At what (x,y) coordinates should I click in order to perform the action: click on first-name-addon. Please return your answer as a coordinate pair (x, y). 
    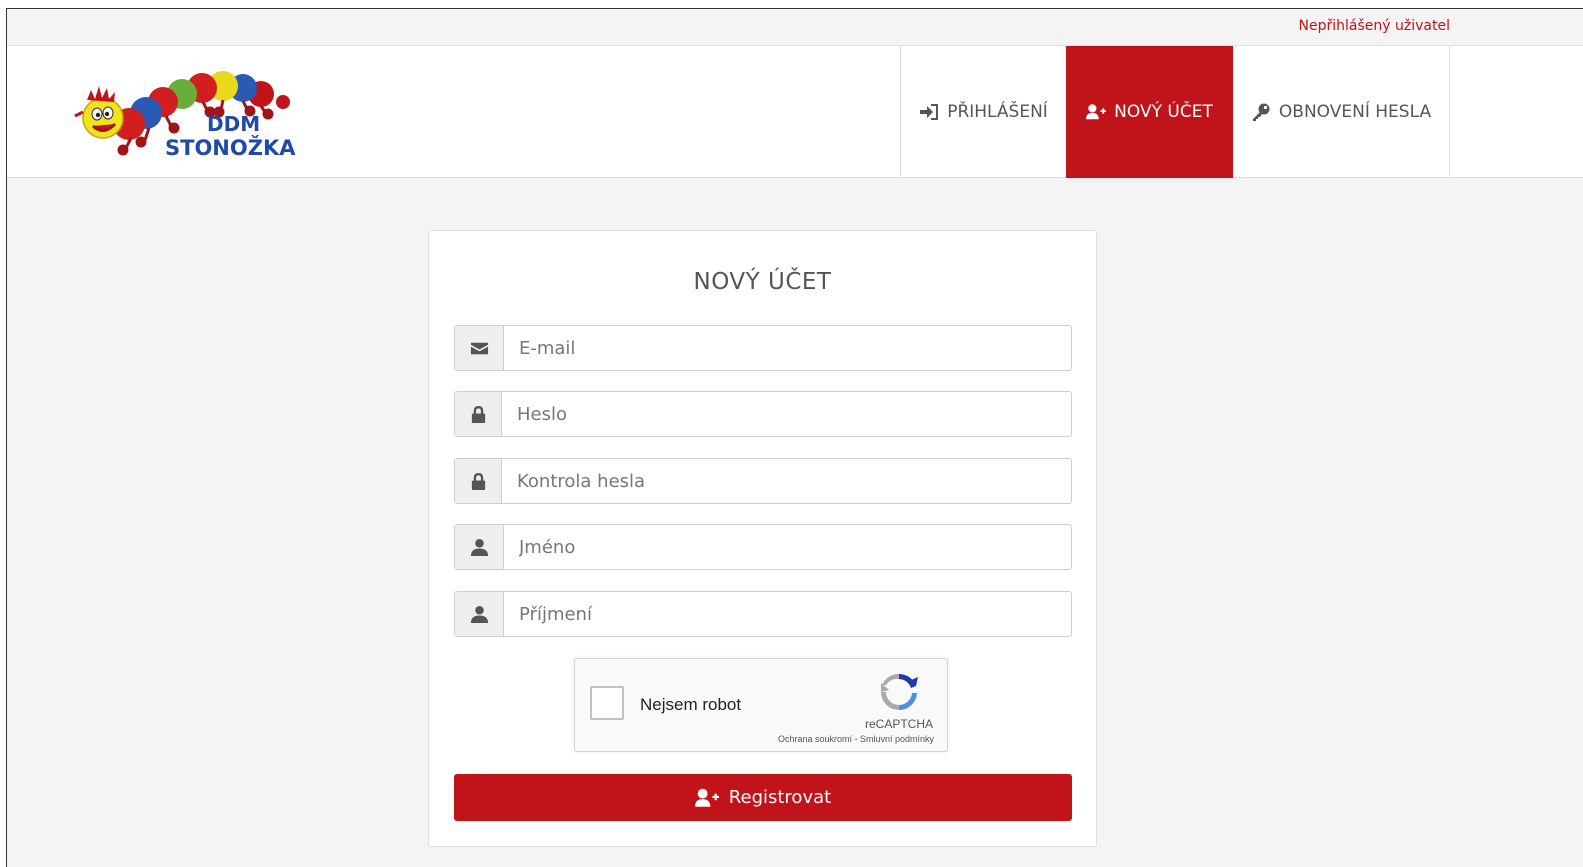
    Looking at the image, I should click on (479, 547).